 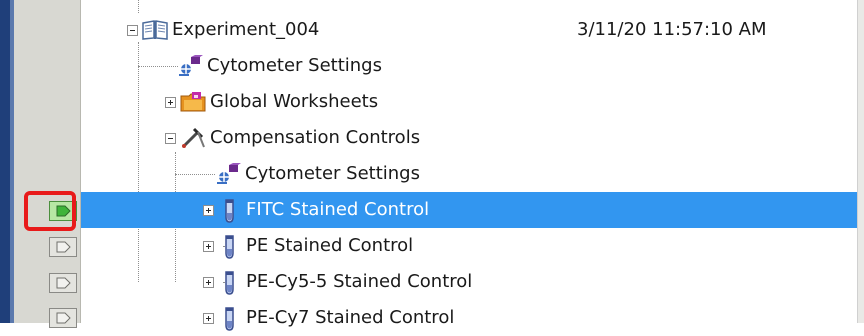 I want to click on window-frame-right, so click(x=860, y=161).